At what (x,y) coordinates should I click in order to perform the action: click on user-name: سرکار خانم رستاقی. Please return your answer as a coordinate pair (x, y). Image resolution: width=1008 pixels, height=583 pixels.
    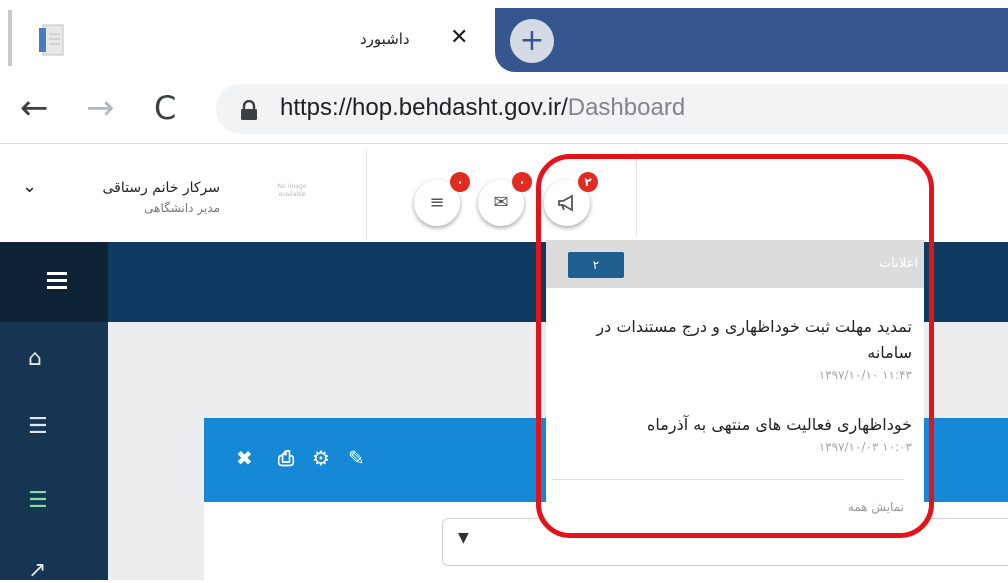
    Looking at the image, I should click on (135, 188).